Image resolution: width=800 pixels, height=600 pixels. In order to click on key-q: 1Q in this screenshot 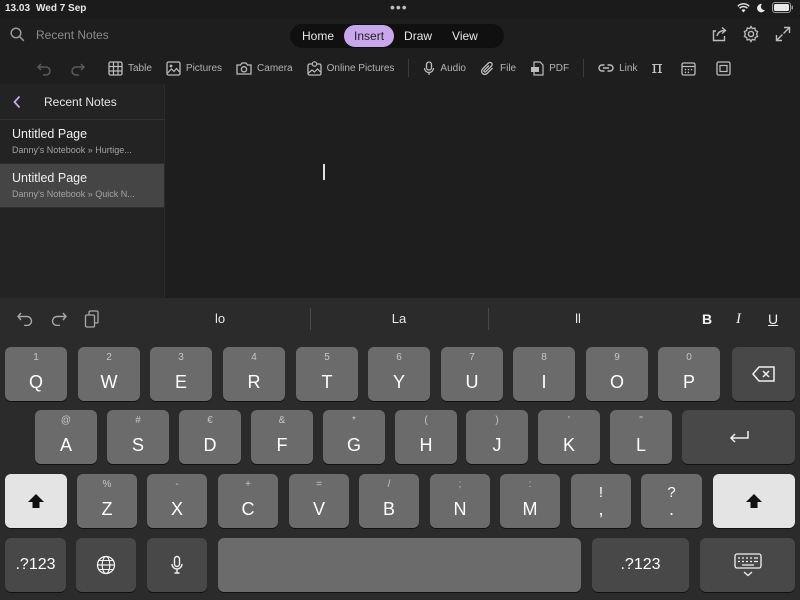, I will do `click(36, 374)`.